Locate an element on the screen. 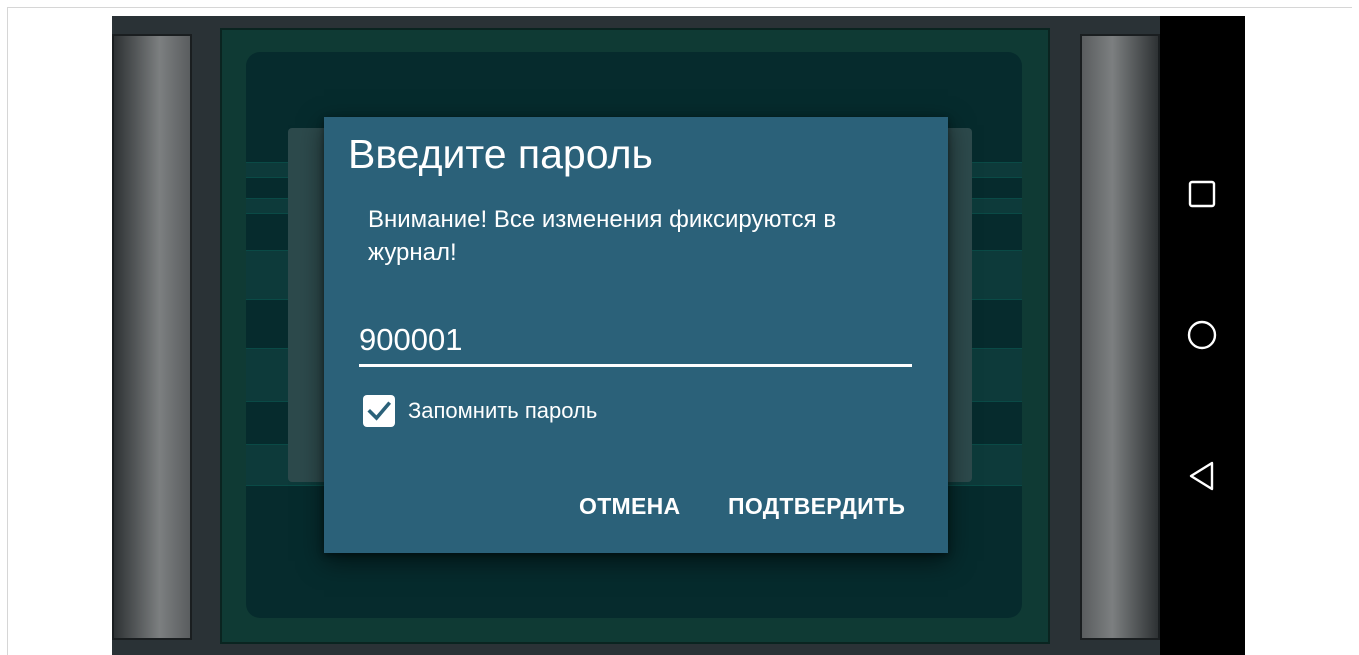 This screenshot has width=1359, height=655. android-nav-bar is located at coordinates (1202, 335).